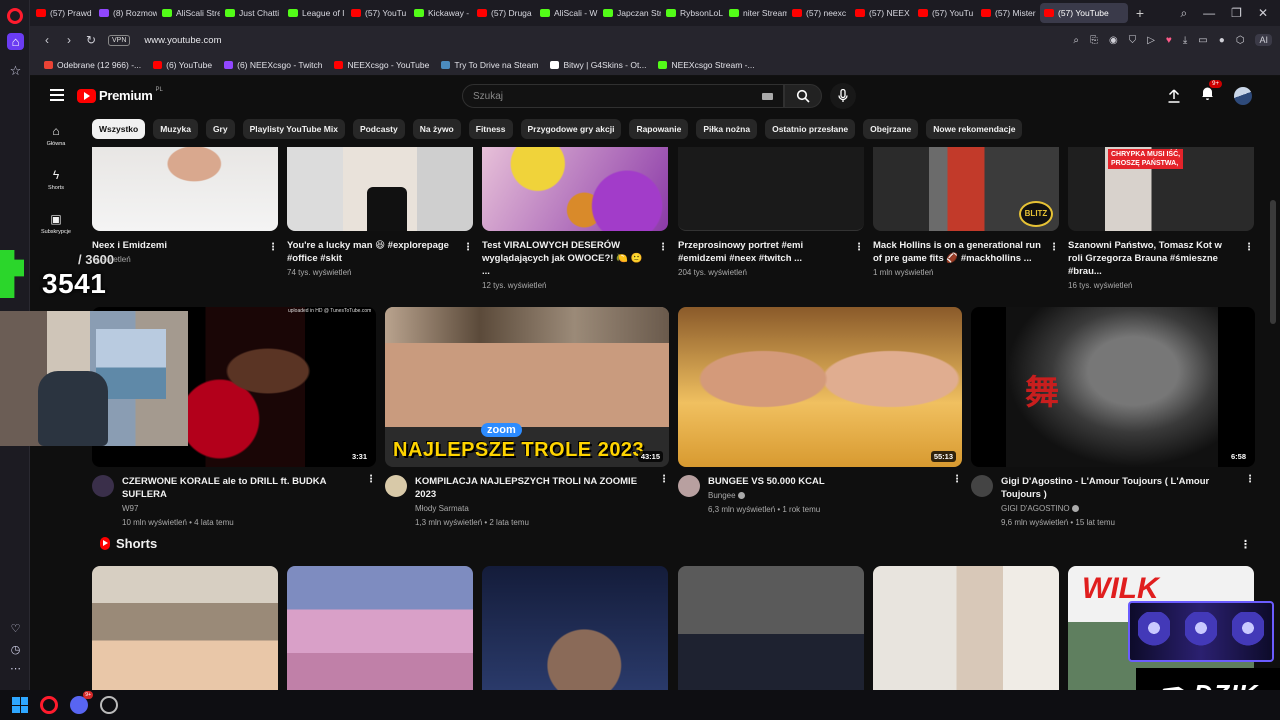 The width and height of the screenshot is (1280, 720). I want to click on close-button: ✕, so click(1263, 13).